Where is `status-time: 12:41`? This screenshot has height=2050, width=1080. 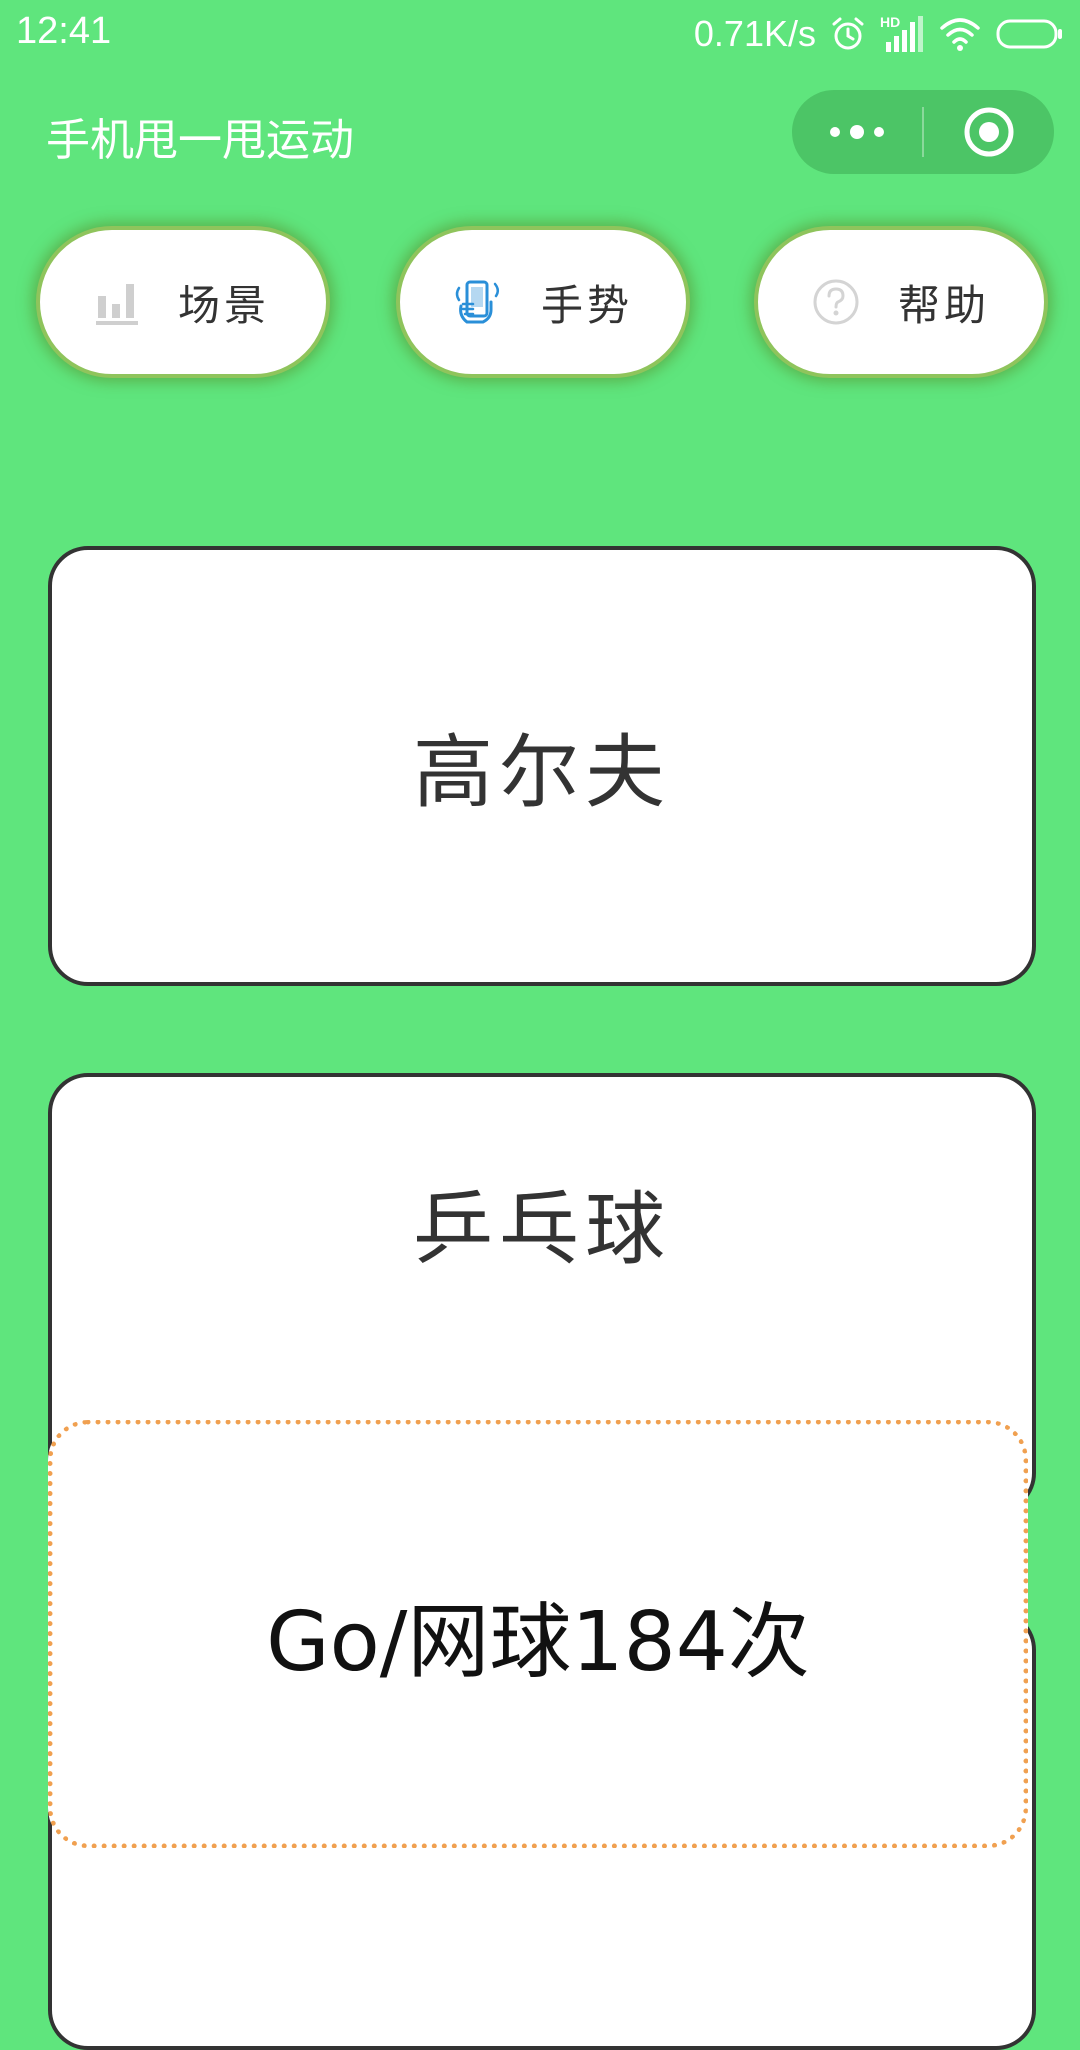
status-time: 12:41 is located at coordinates (64, 31).